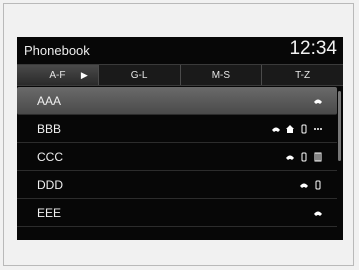 The width and height of the screenshot is (359, 270). Describe the element at coordinates (50, 156) in the screenshot. I see `contact-name: CCC` at that location.